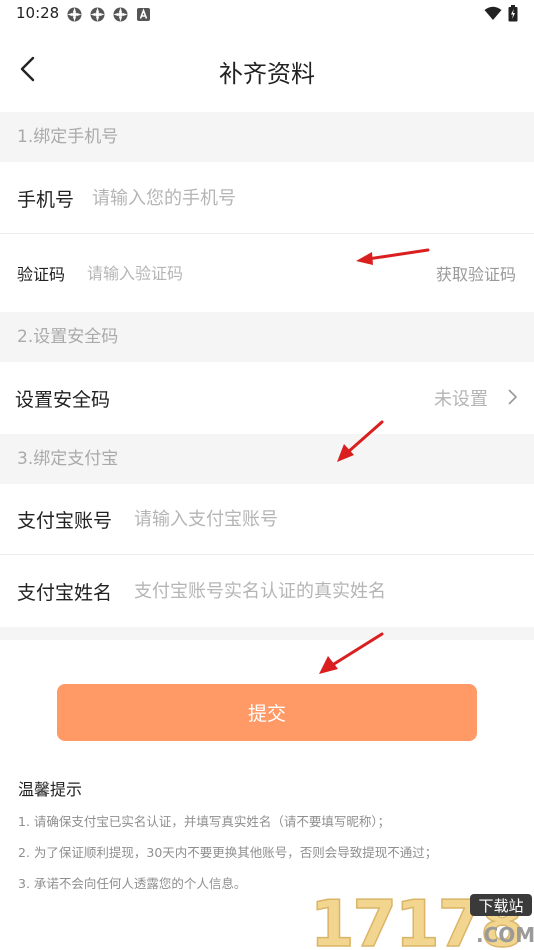  Describe the element at coordinates (50, 789) in the screenshot. I see `tips-title: 温馨提示` at that location.